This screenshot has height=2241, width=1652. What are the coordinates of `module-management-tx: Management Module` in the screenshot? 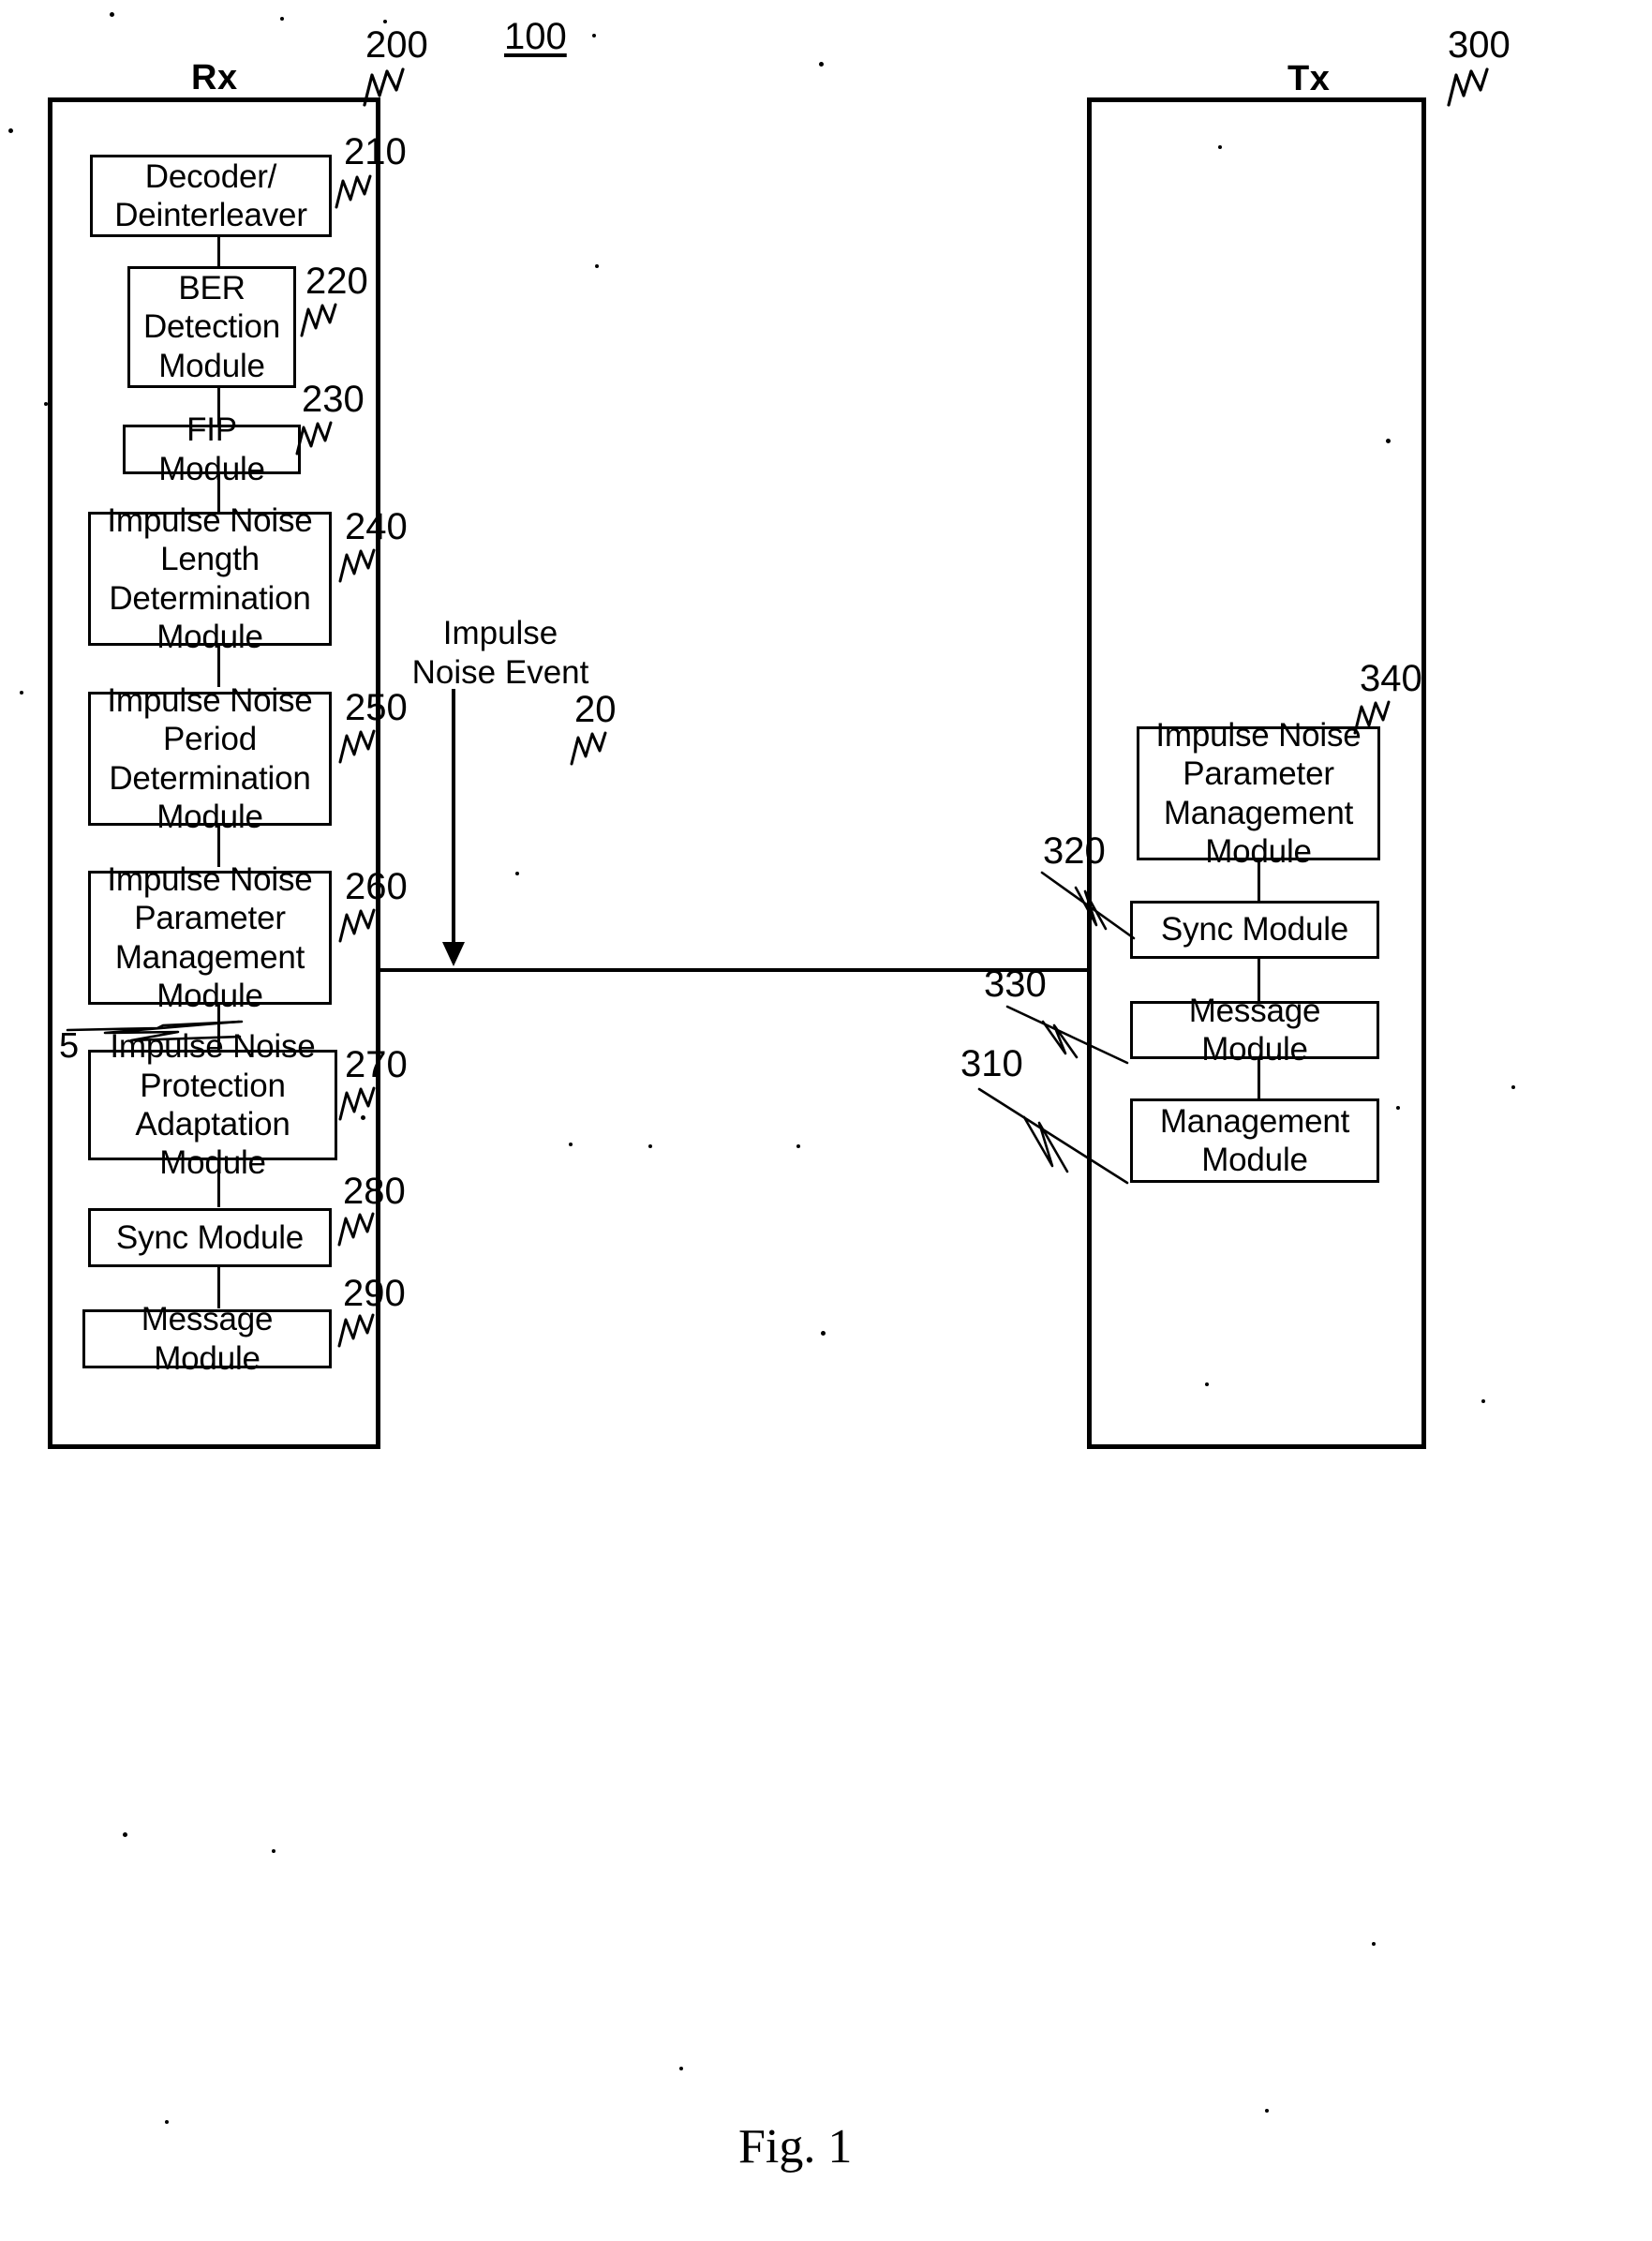 It's located at (1254, 1140).